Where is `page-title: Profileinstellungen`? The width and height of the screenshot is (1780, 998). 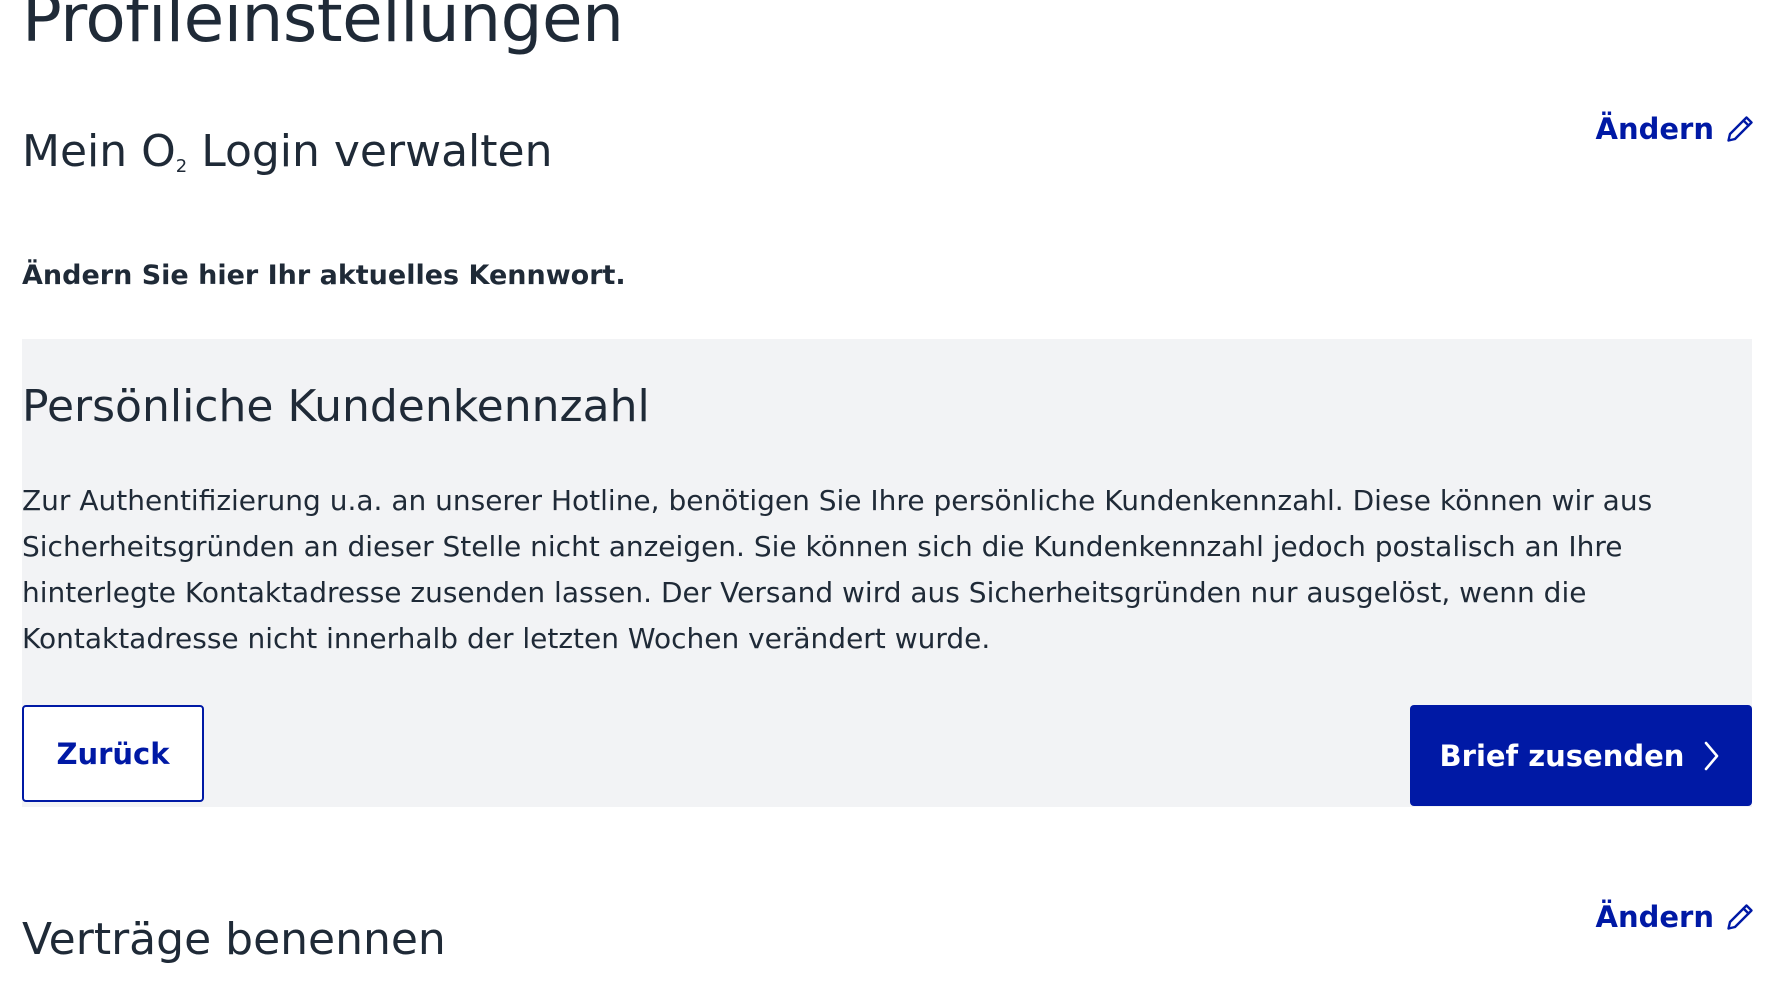 page-title: Profileinstellungen is located at coordinates (323, 28).